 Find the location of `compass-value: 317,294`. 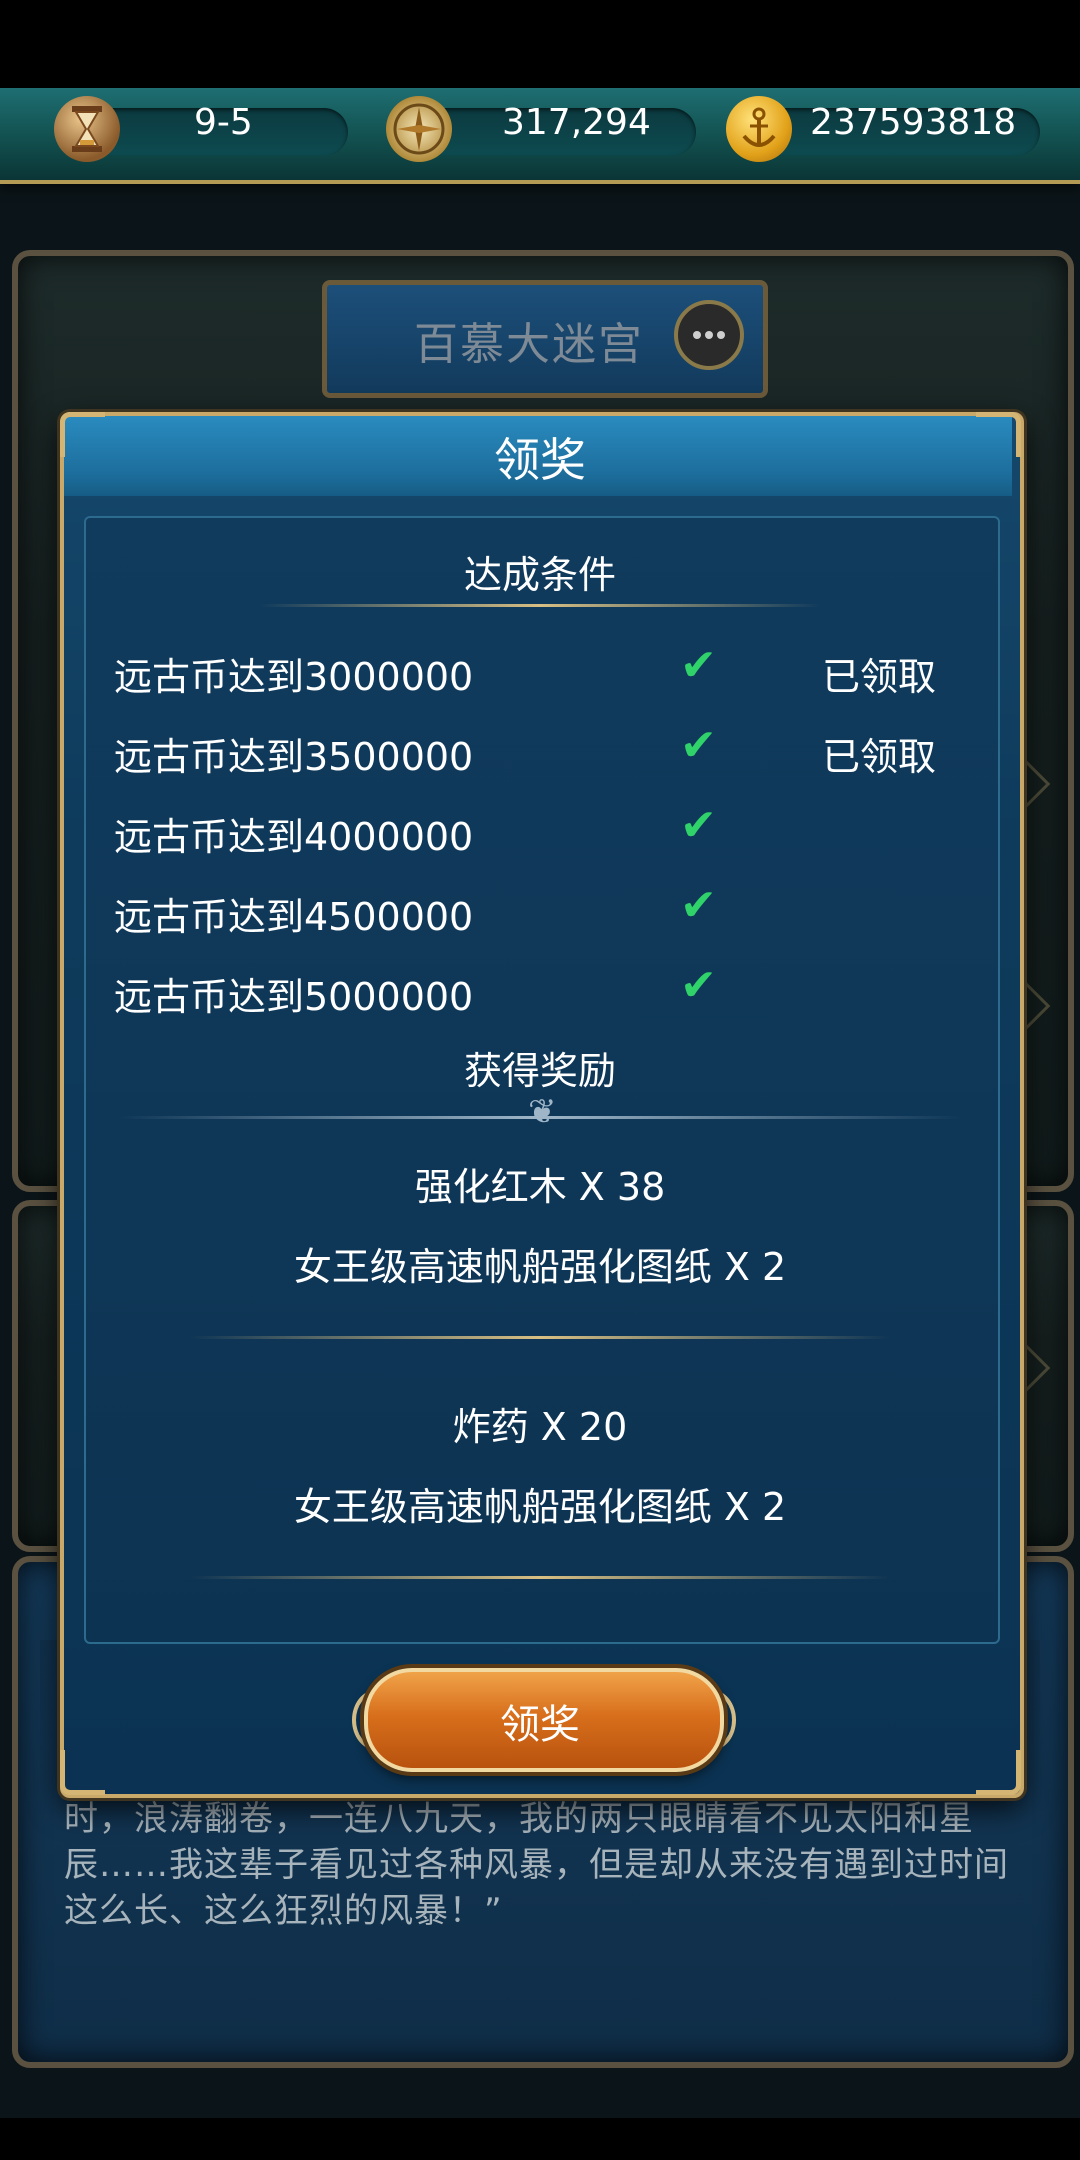

compass-value: 317,294 is located at coordinates (576, 122).